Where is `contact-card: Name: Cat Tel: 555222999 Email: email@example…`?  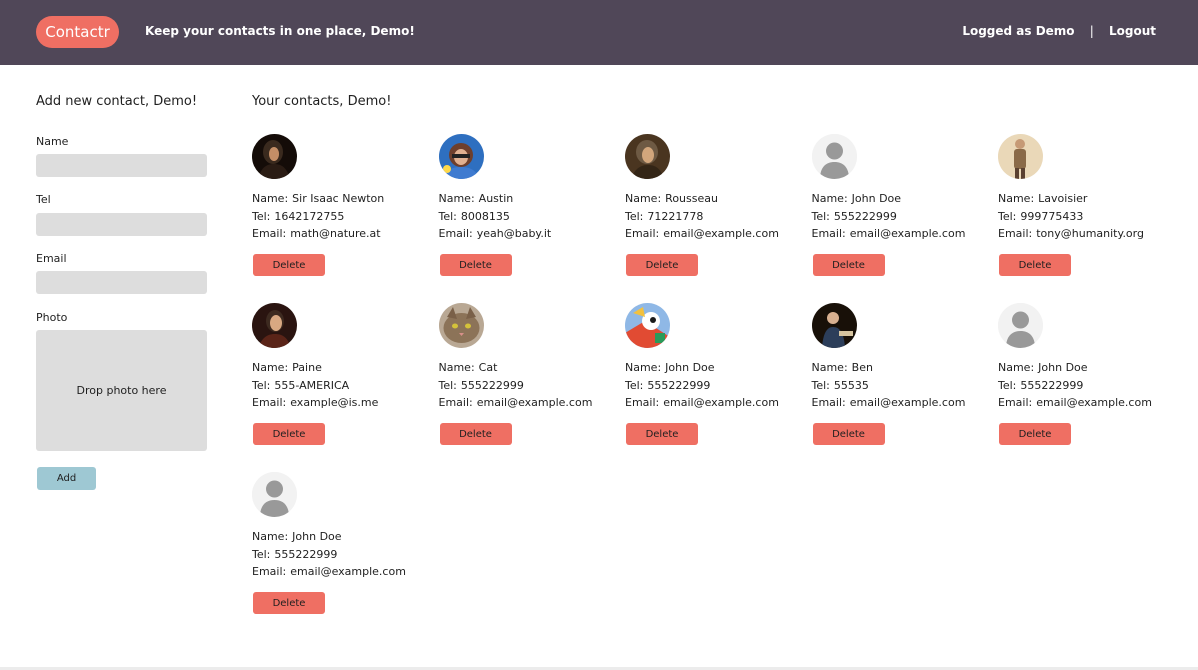 contact-card: Name: Cat Tel: 555222999 Email: email@example… is located at coordinates (531, 387).